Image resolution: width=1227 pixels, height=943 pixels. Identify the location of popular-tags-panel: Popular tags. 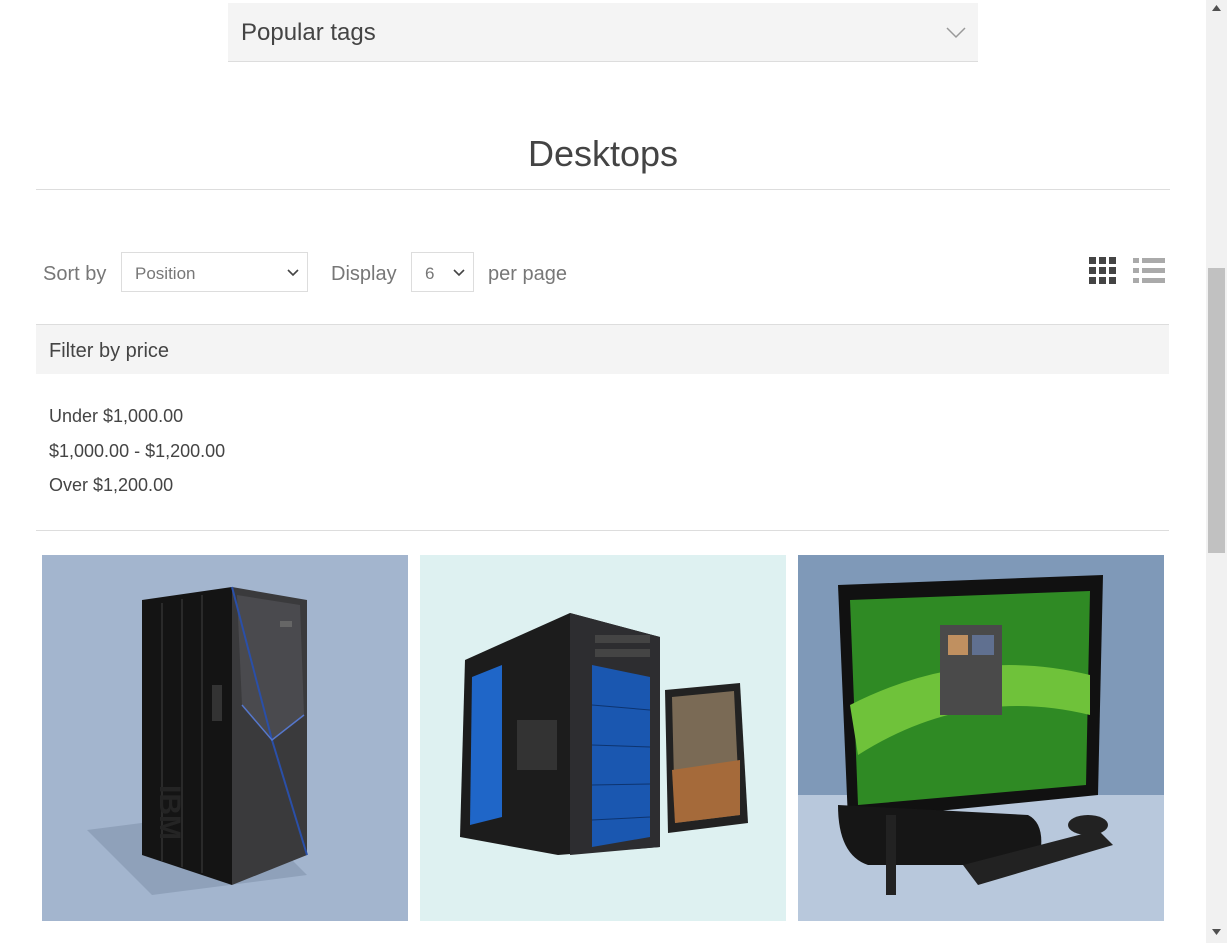
(603, 32).